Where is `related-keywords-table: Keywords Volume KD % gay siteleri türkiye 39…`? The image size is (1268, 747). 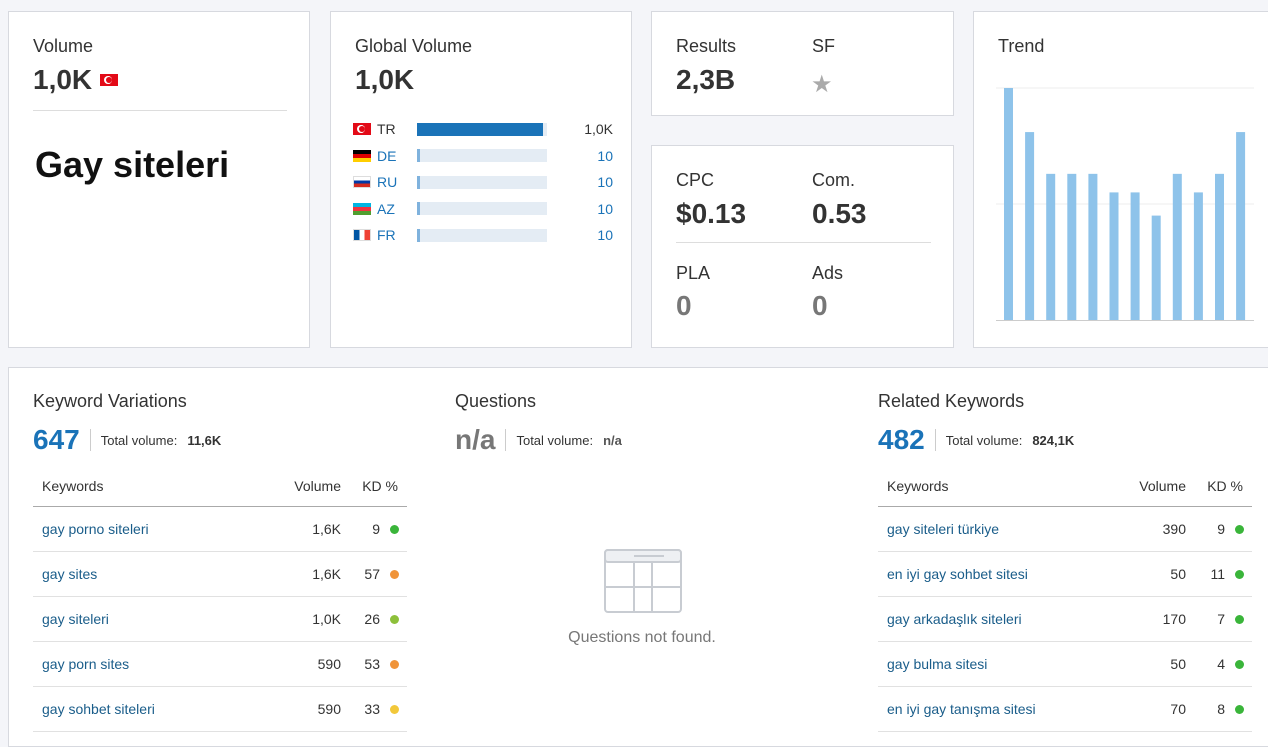 related-keywords-table: Keywords Volume KD % gay siteleri türkiye 39… is located at coordinates (1065, 599).